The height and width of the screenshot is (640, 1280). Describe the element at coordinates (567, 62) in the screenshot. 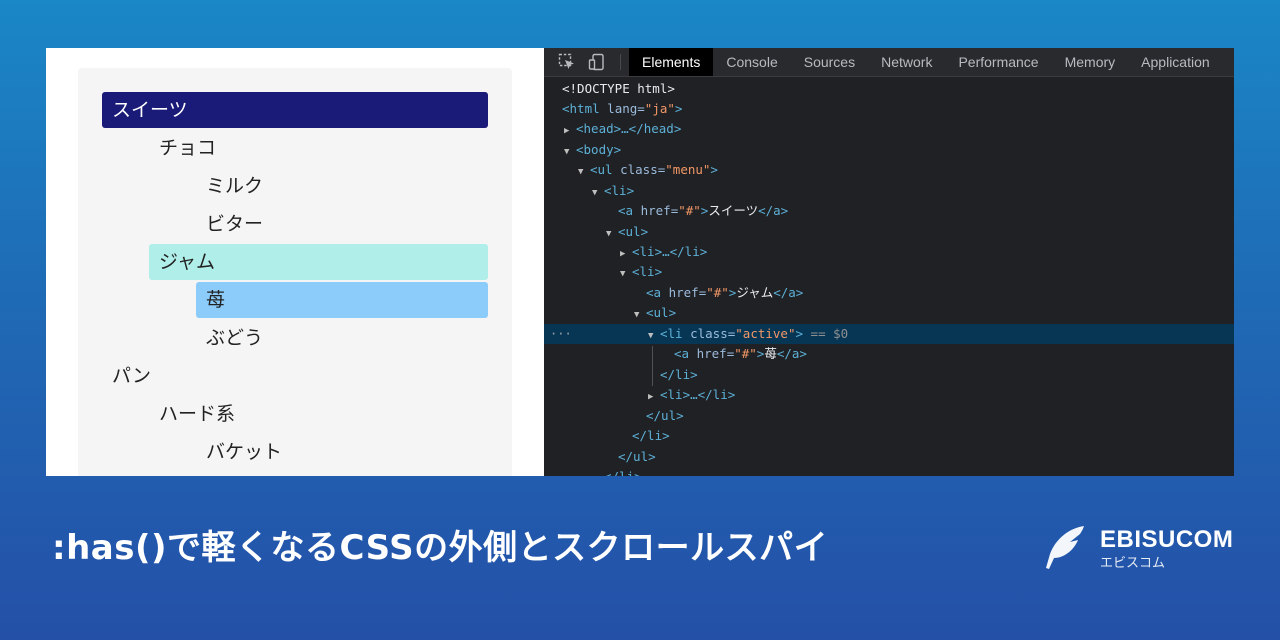

I see `inspect-icon` at that location.